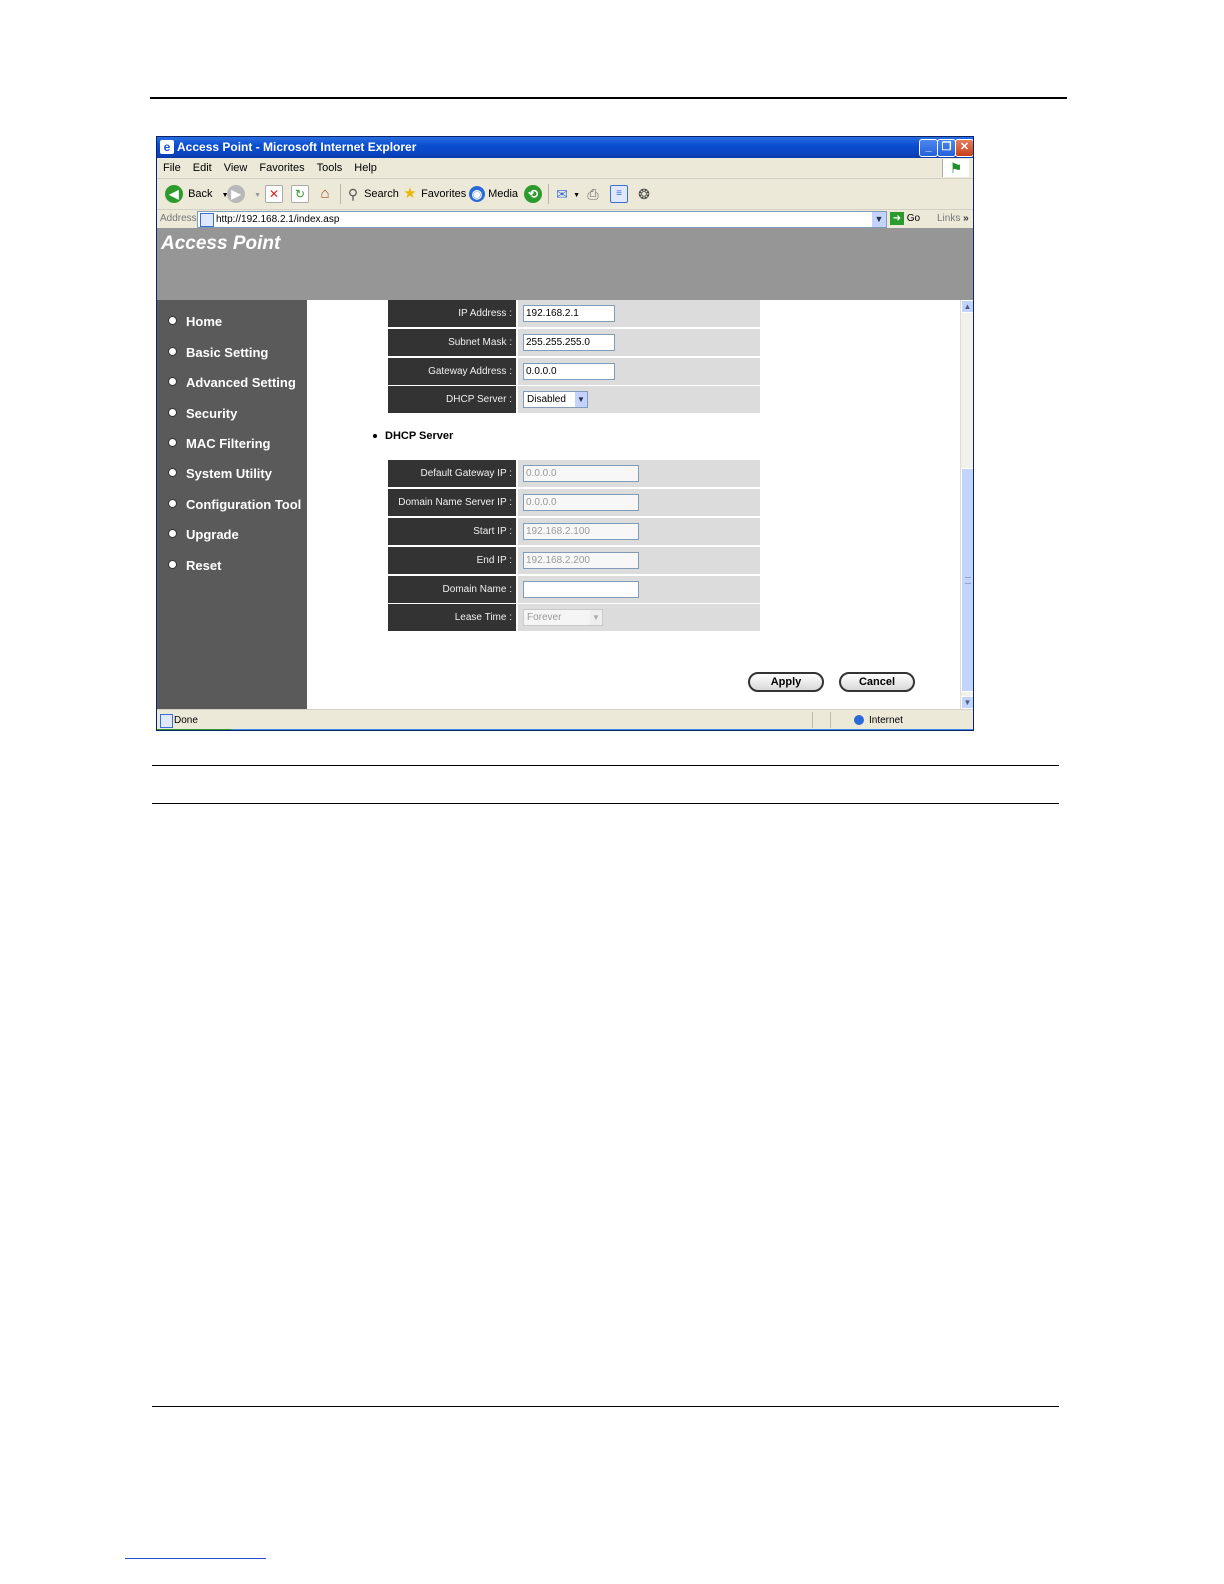  I want to click on apply-button: Apply, so click(786, 682).